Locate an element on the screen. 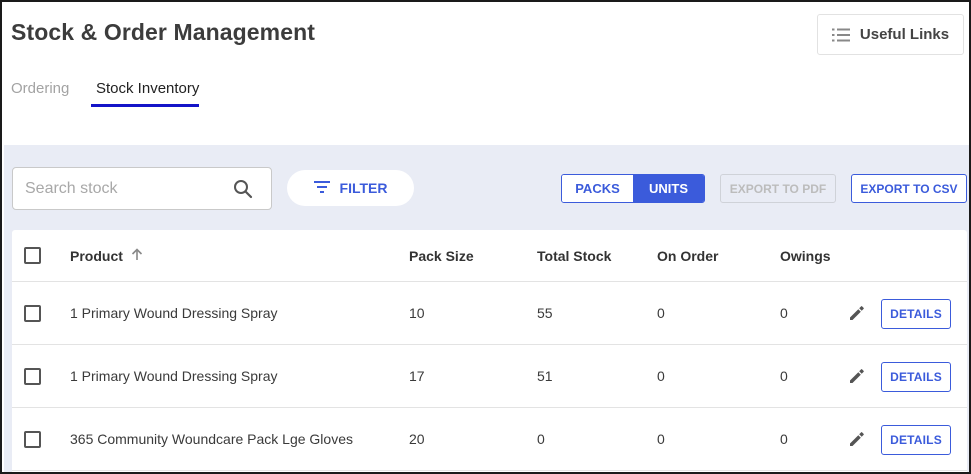 The height and width of the screenshot is (474, 971). tab-stock-inventory: Stock Inventory is located at coordinates (147, 88).